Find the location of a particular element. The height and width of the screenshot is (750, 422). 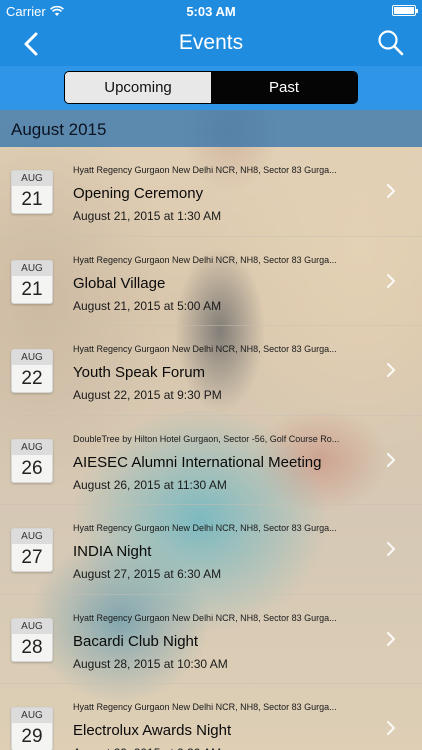

event-time: August 28, 2015 at 10:30 AM is located at coordinates (150, 663).